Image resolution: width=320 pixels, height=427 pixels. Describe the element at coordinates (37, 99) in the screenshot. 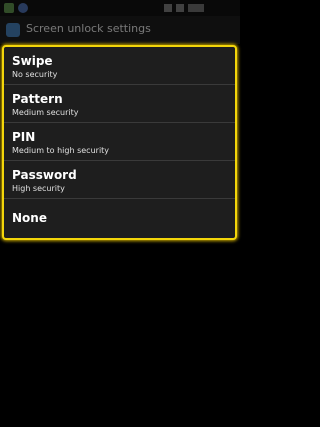

I see `option-label: Pattern` at that location.